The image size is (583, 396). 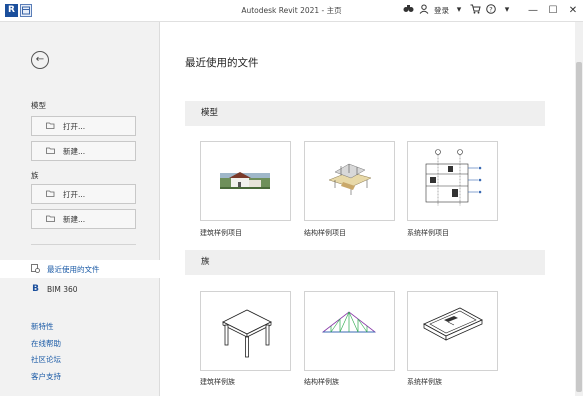 I want to click on titlebar-tools: 登录 ▾ ? ▾, so click(x=457, y=10).